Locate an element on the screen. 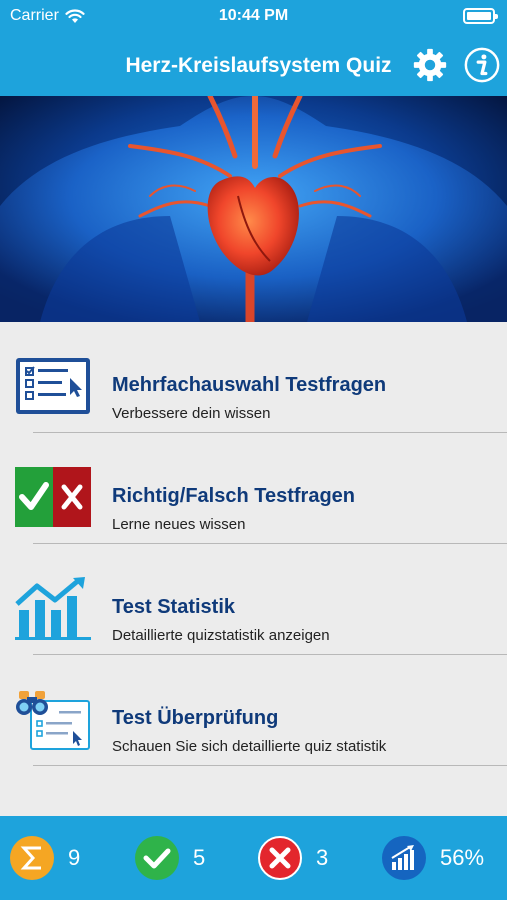 The width and height of the screenshot is (507, 900). progress-chart-icon is located at coordinates (404, 858).